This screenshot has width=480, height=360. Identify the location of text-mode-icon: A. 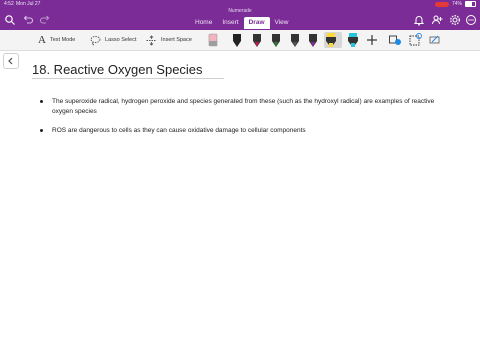
(42, 40).